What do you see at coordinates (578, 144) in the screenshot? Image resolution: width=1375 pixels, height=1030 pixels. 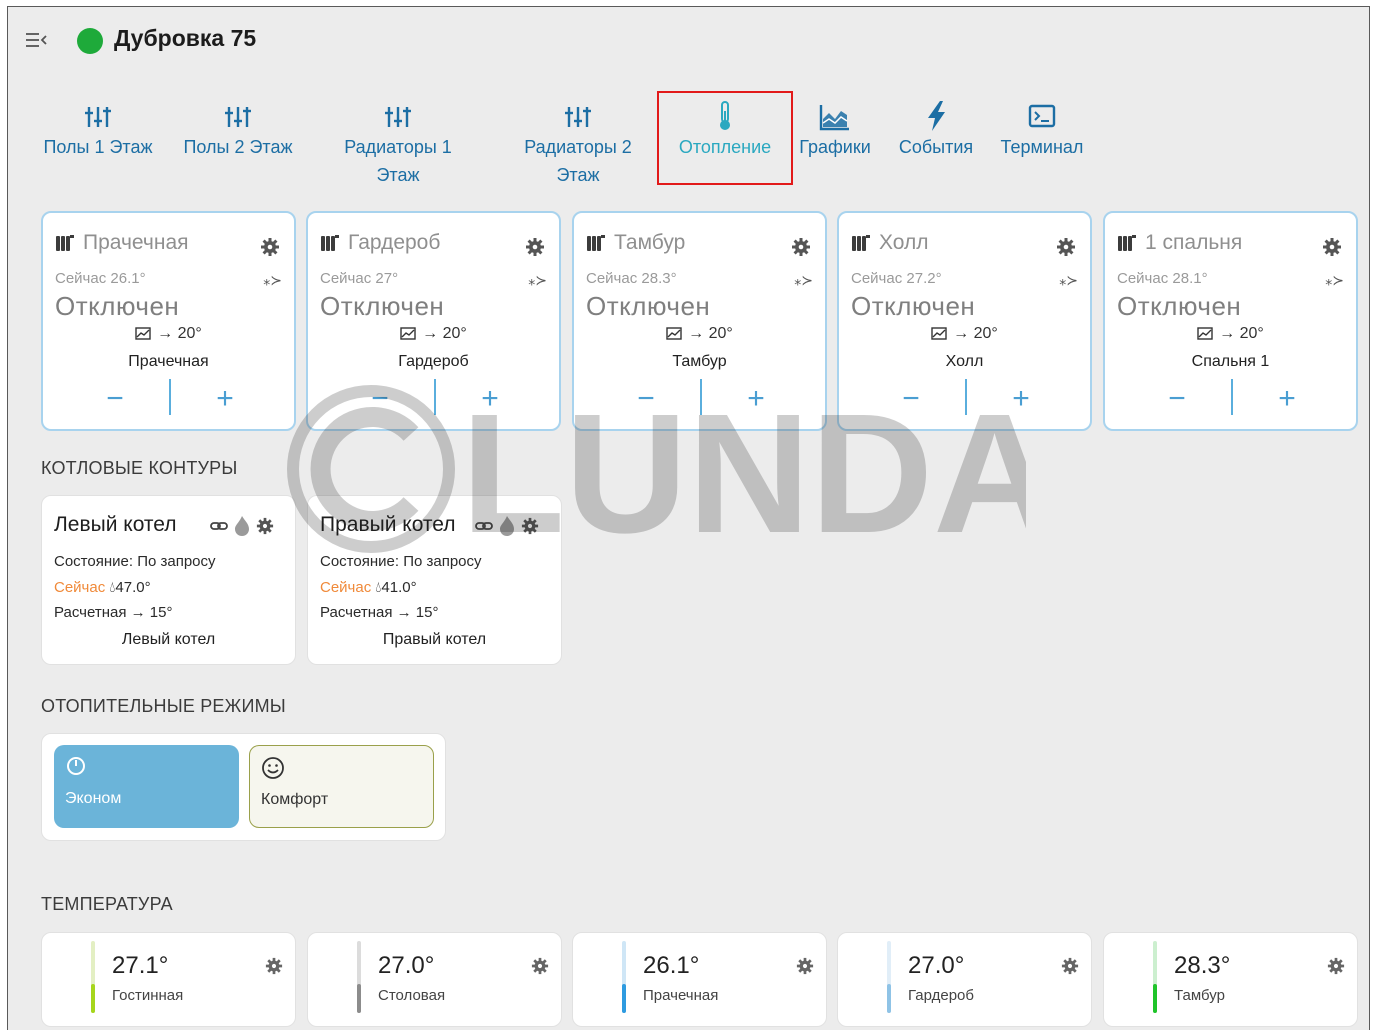 I see `nav-tab-radiators-2: Радиаторы 2 Этаж` at bounding box center [578, 144].